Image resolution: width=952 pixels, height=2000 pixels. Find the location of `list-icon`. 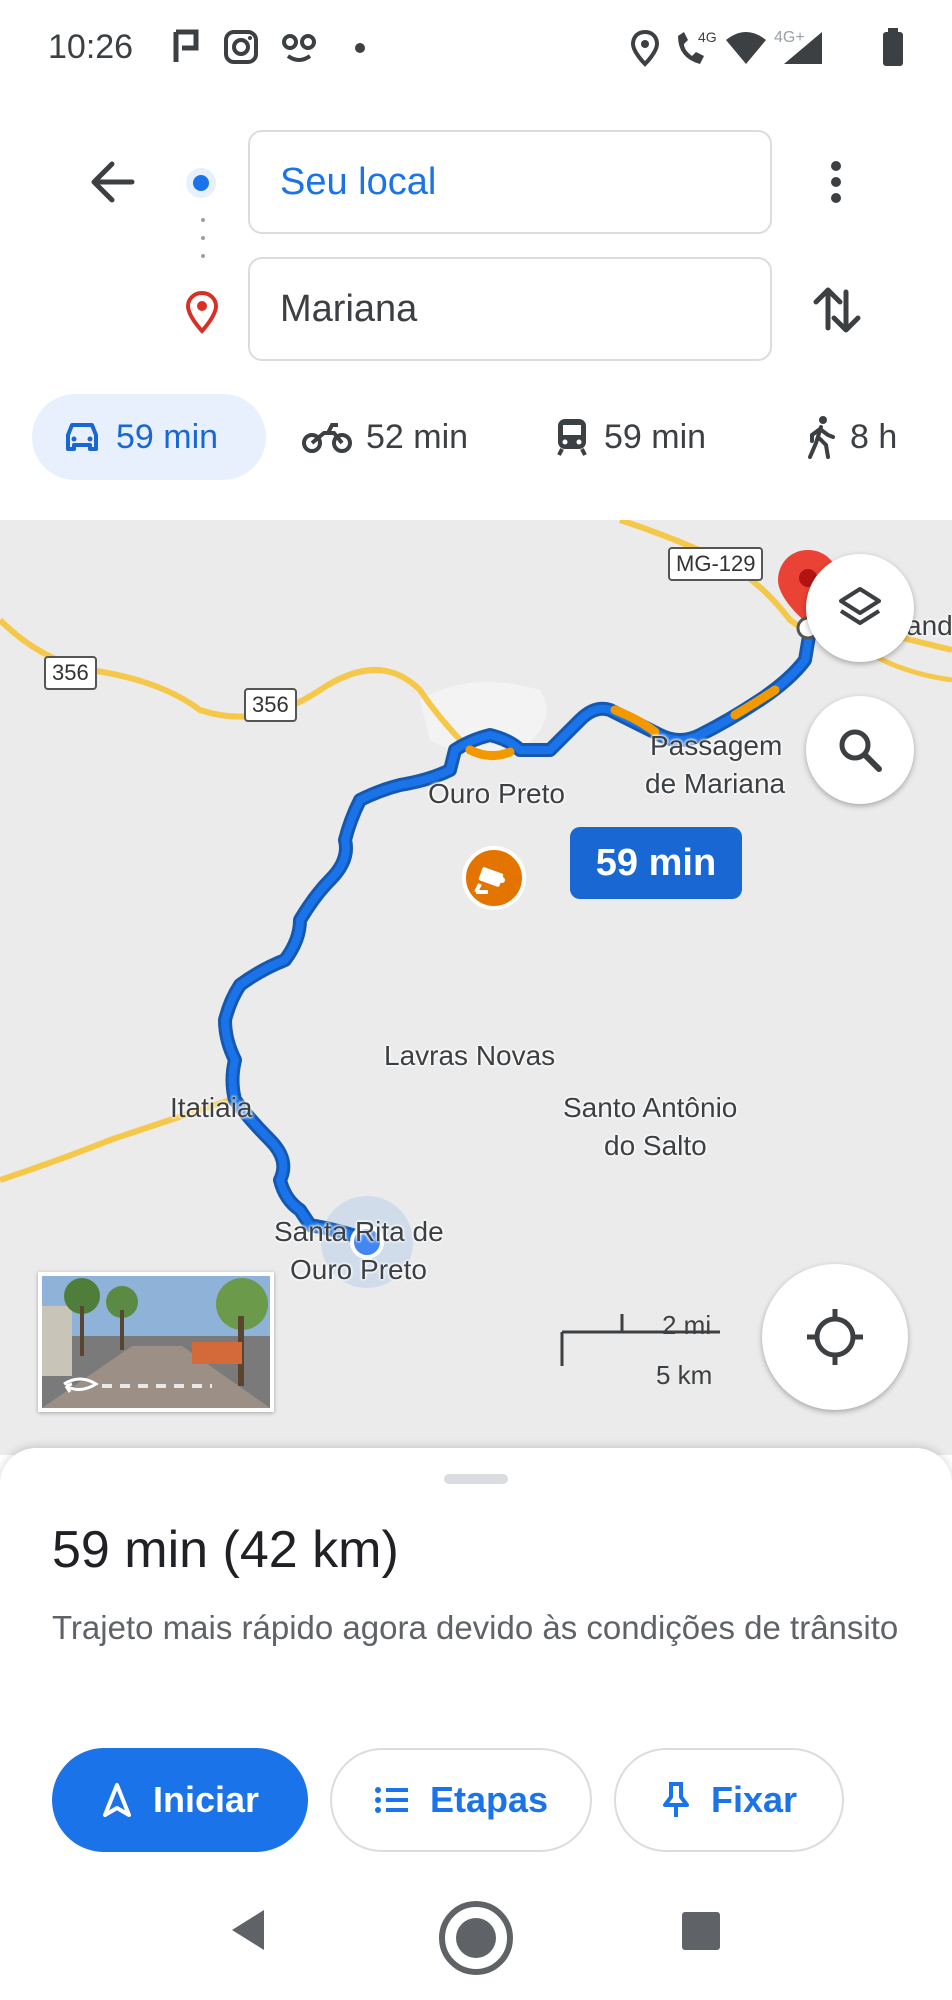

list-icon is located at coordinates (392, 1800).